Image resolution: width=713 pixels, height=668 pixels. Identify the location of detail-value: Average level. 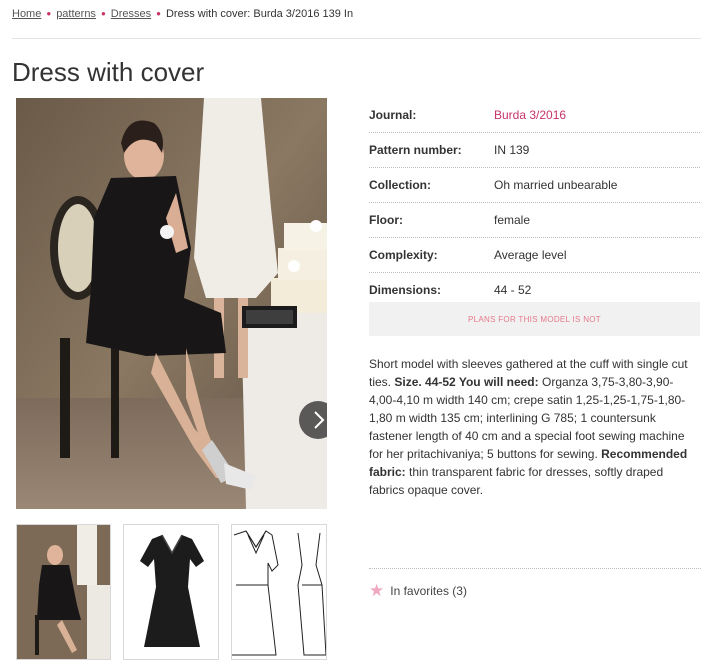
(530, 255).